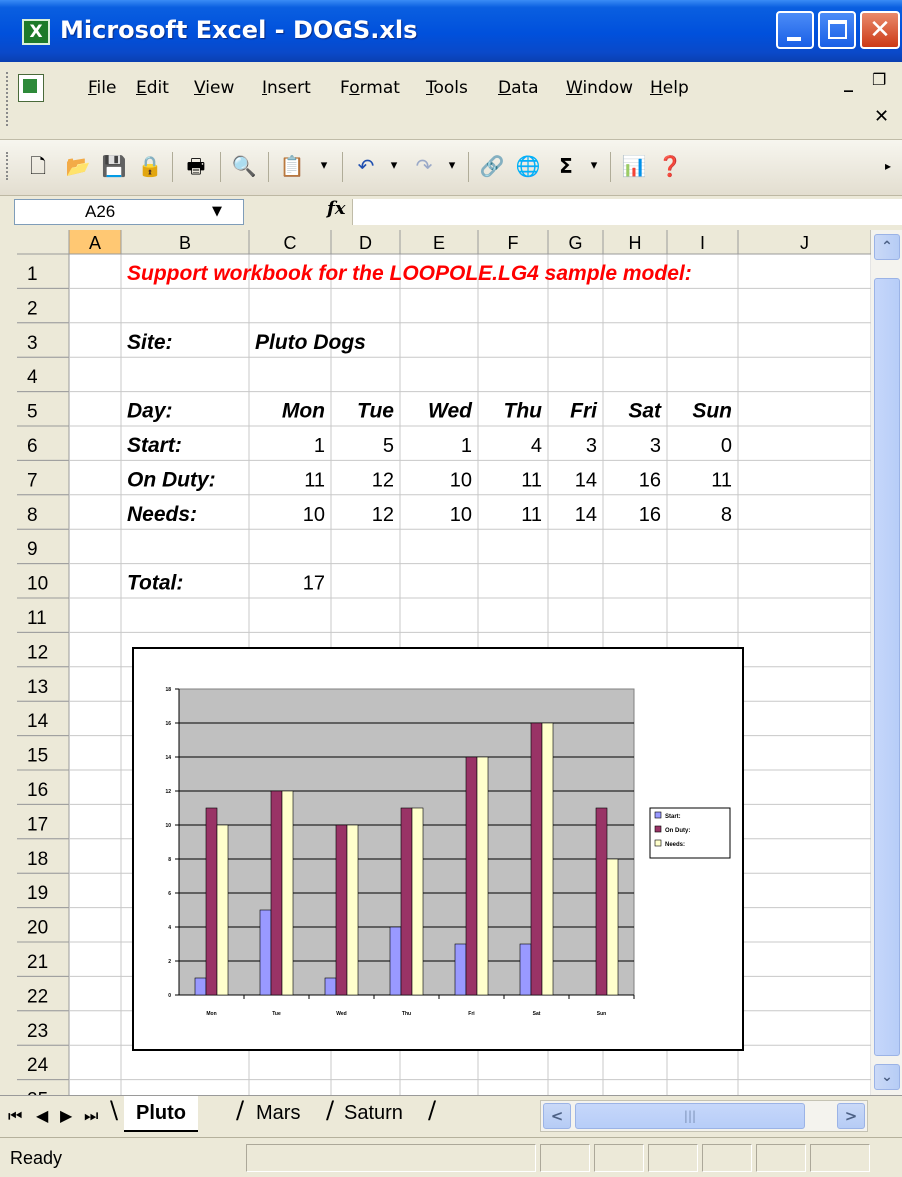 The image size is (902, 1177). I want to click on scroll-down-icon: ⌄, so click(887, 1077).